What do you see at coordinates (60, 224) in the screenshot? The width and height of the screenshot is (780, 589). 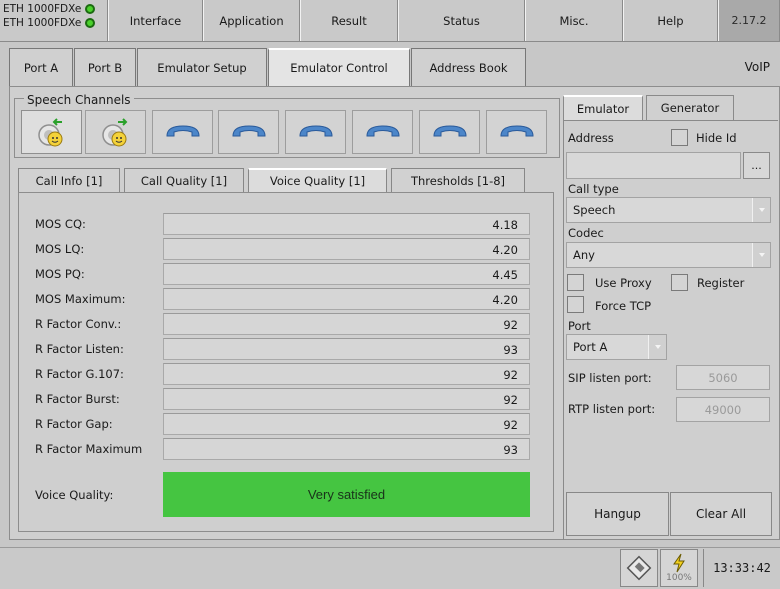 I see `metric-label: MOS CQ:` at bounding box center [60, 224].